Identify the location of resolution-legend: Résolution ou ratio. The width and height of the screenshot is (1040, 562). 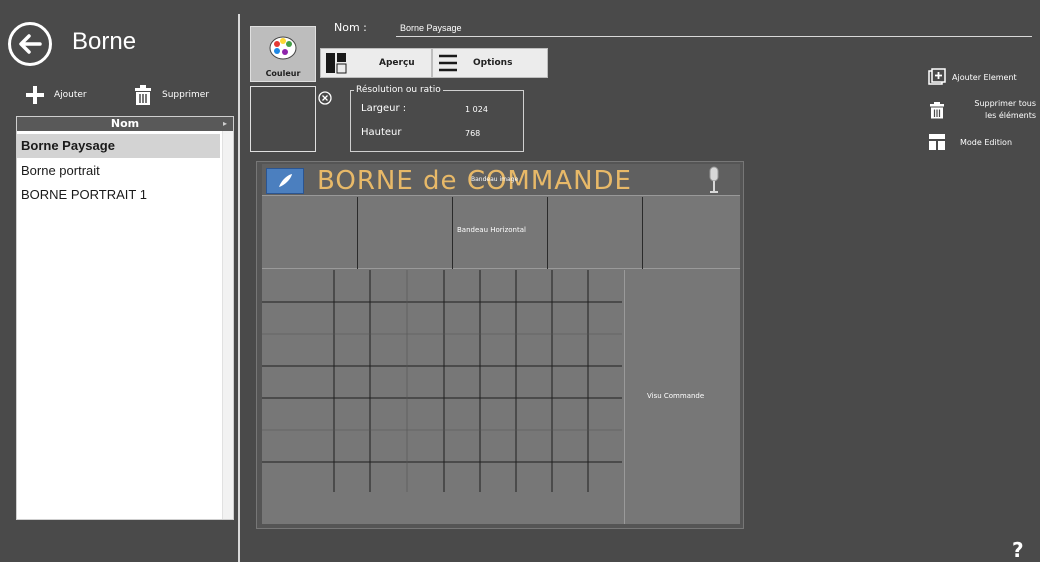
(398, 90).